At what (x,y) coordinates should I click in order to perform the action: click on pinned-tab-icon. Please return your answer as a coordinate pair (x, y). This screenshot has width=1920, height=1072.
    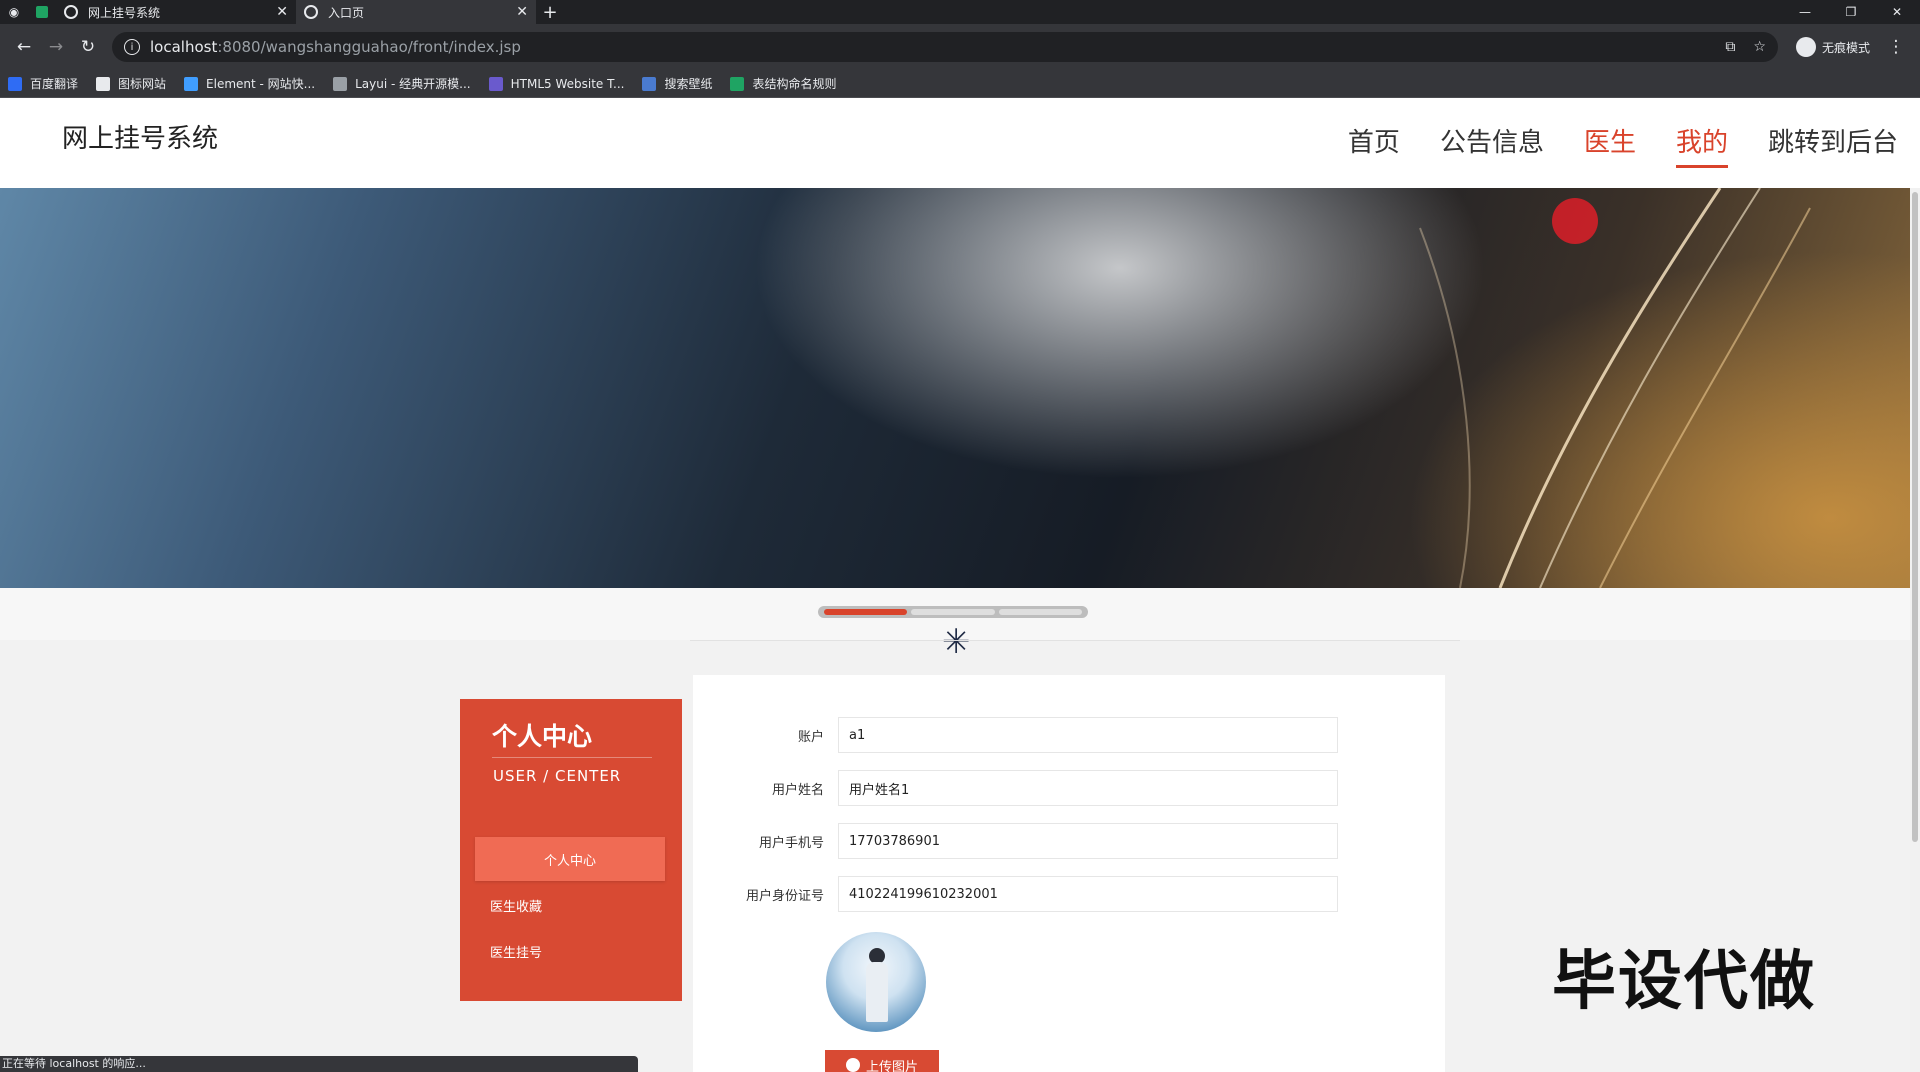
    Looking at the image, I should click on (42, 12).